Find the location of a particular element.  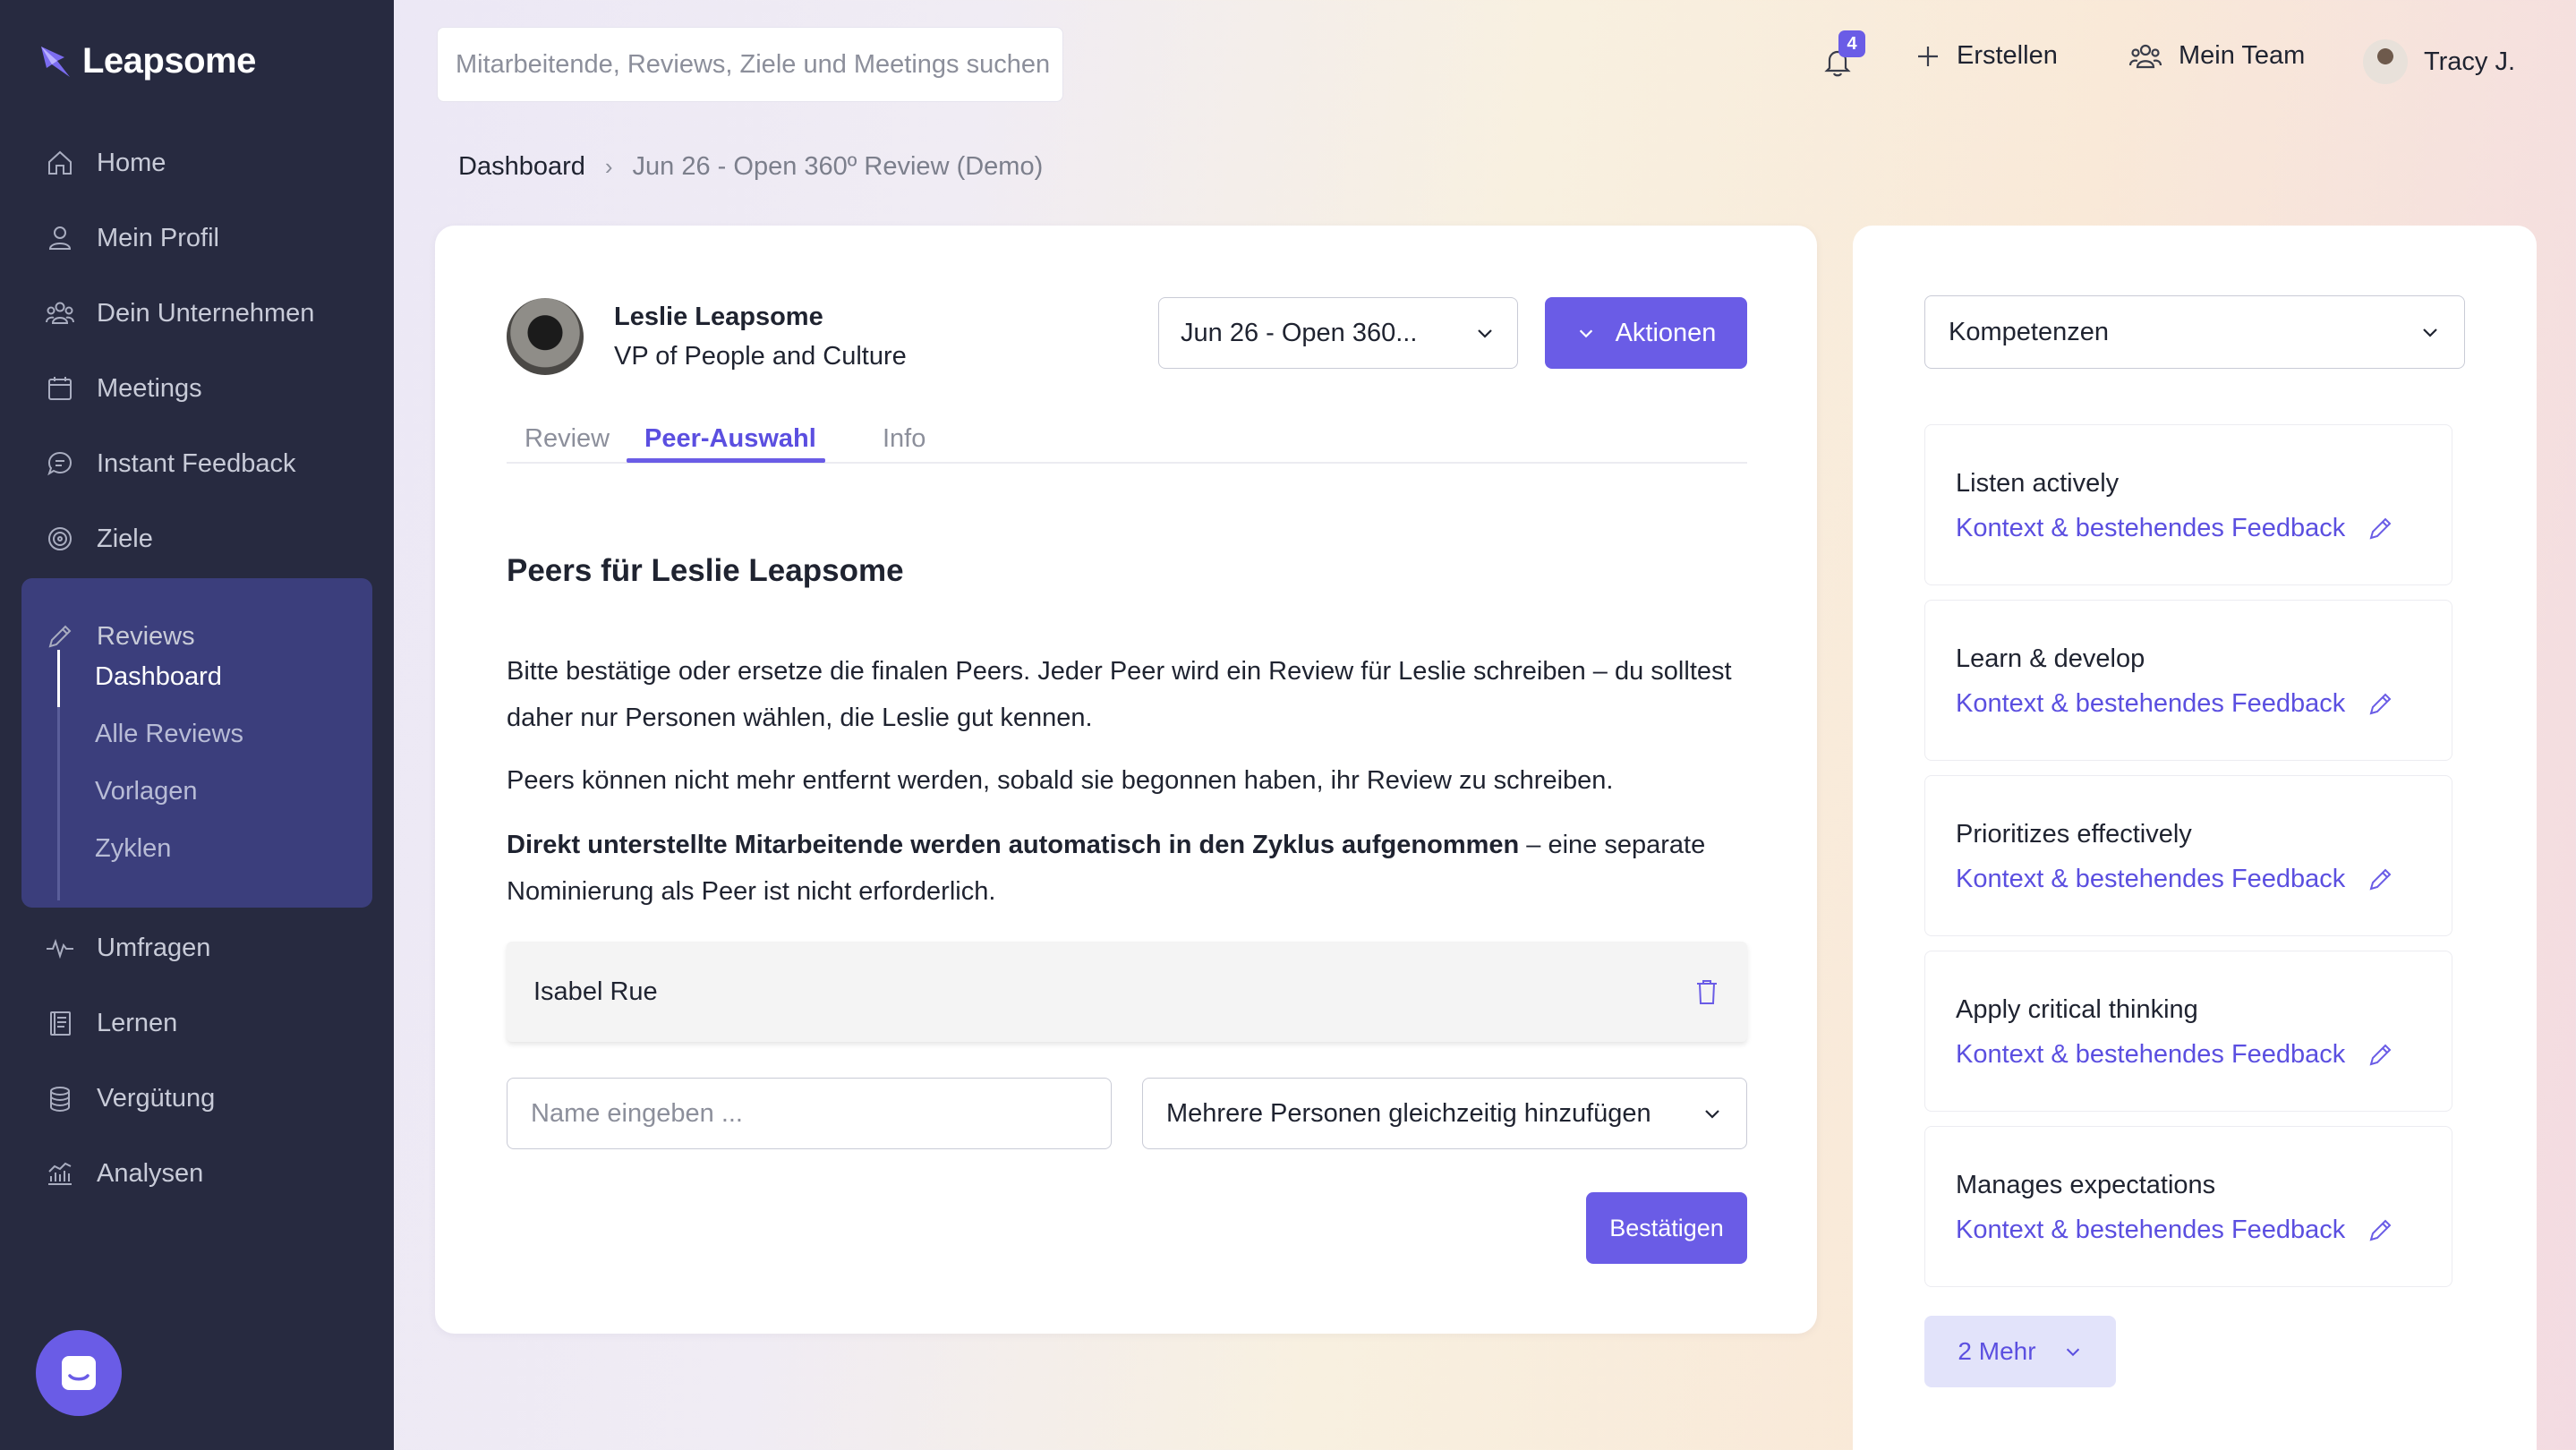

breadcrumb-root: Dashboard is located at coordinates (521, 167).